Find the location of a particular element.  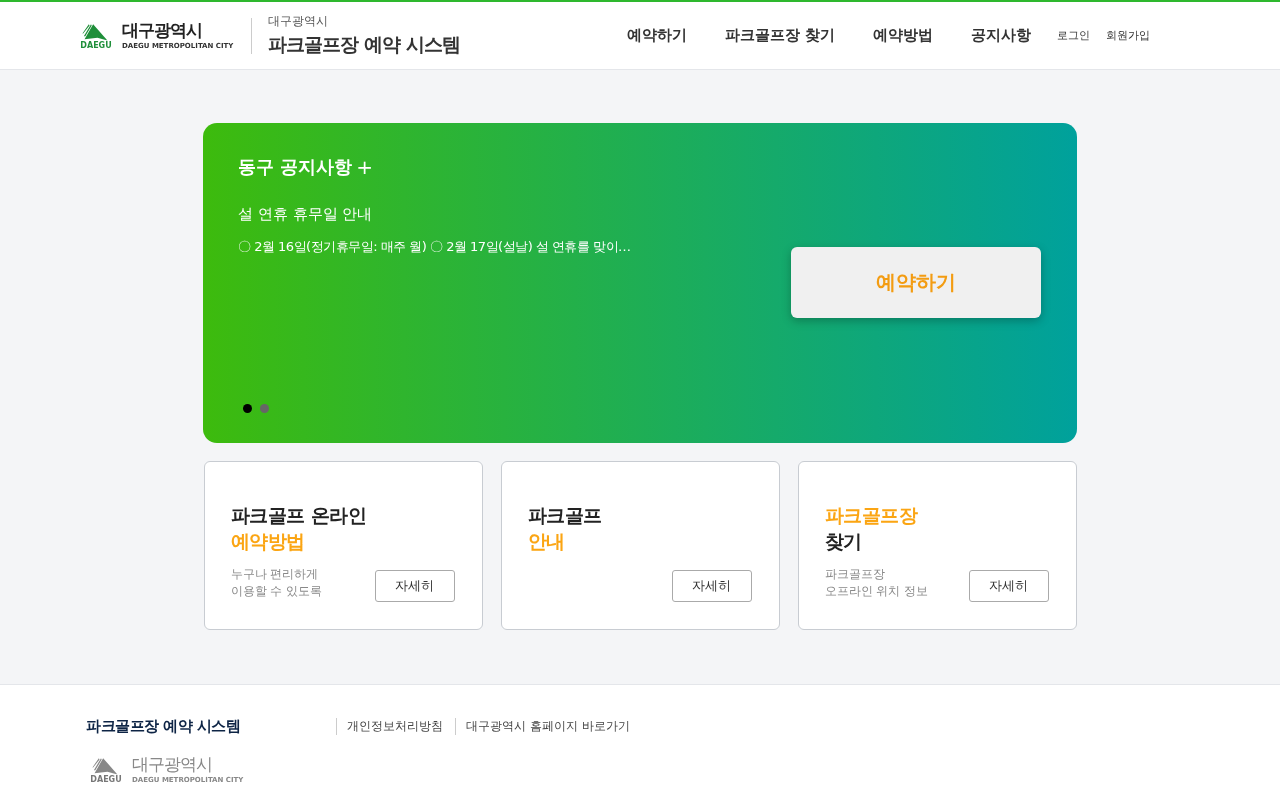

footer-title: 파크골프장 예약 시스템 is located at coordinates (164, 726).